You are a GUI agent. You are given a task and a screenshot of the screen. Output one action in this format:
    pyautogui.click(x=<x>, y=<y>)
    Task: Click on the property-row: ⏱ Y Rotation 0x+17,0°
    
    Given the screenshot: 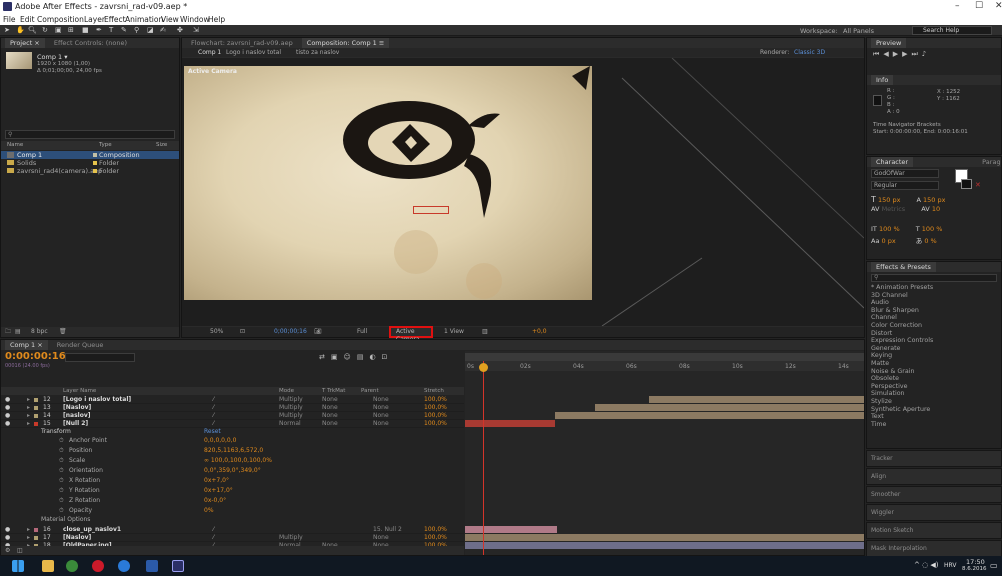 What is the action you would take?
    pyautogui.click(x=232, y=491)
    